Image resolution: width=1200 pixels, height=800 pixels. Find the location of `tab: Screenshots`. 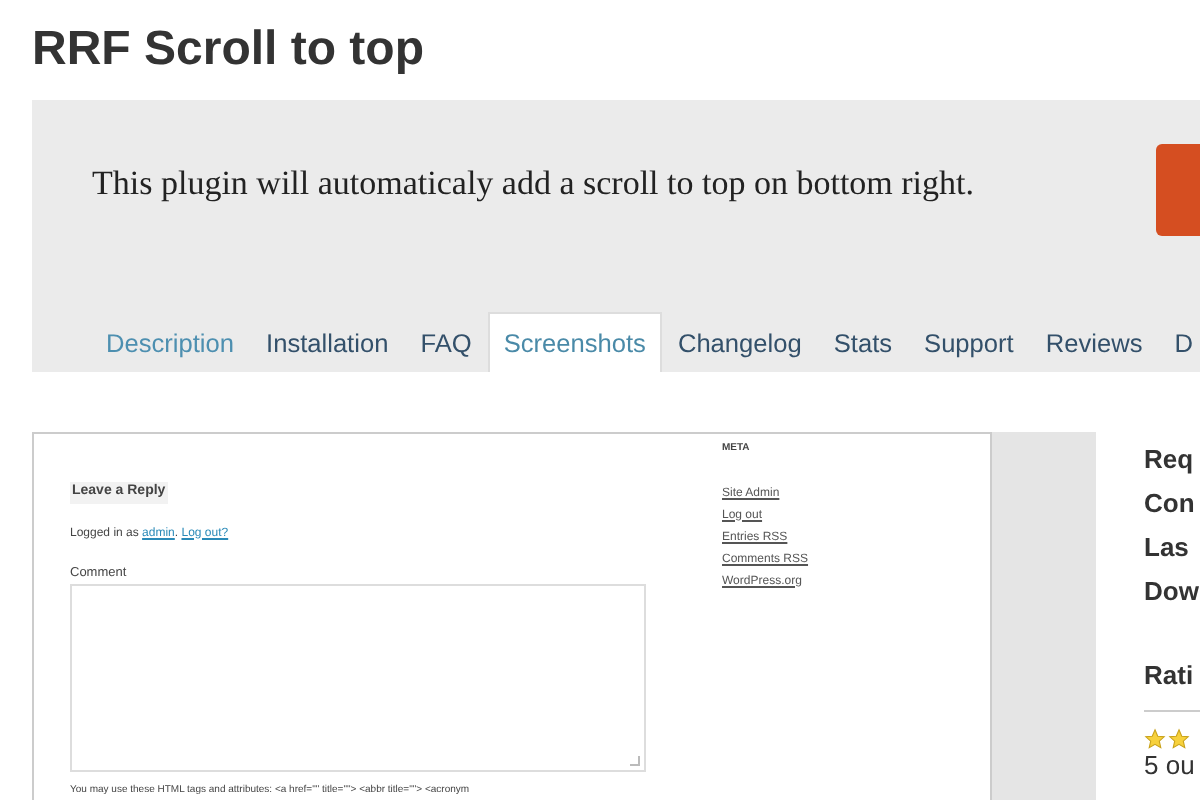

tab: Screenshots is located at coordinates (574, 342).